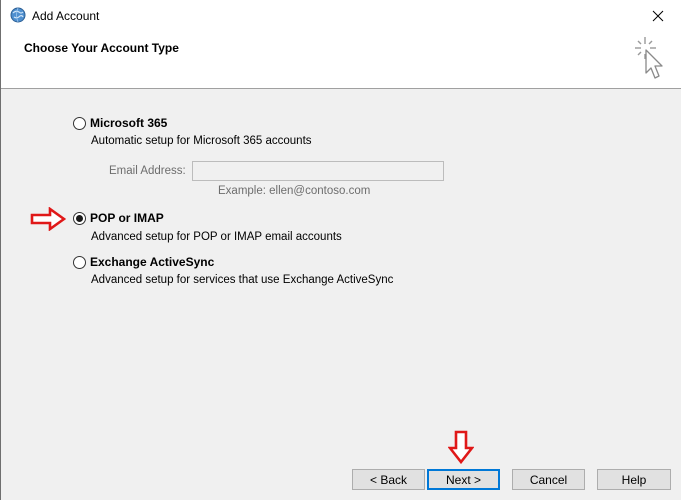 The width and height of the screenshot is (681, 500). What do you see at coordinates (128, 123) in the screenshot?
I see `option-label-microsoft-365: Microsoft 365` at bounding box center [128, 123].